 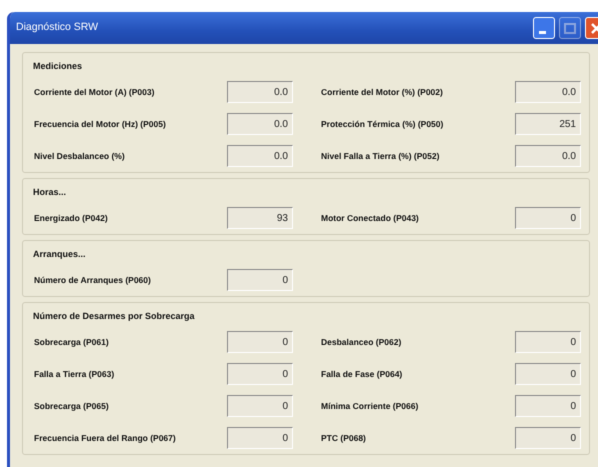 What do you see at coordinates (93, 280) in the screenshot?
I see `field-label: Número de Arranques (P060)` at bounding box center [93, 280].